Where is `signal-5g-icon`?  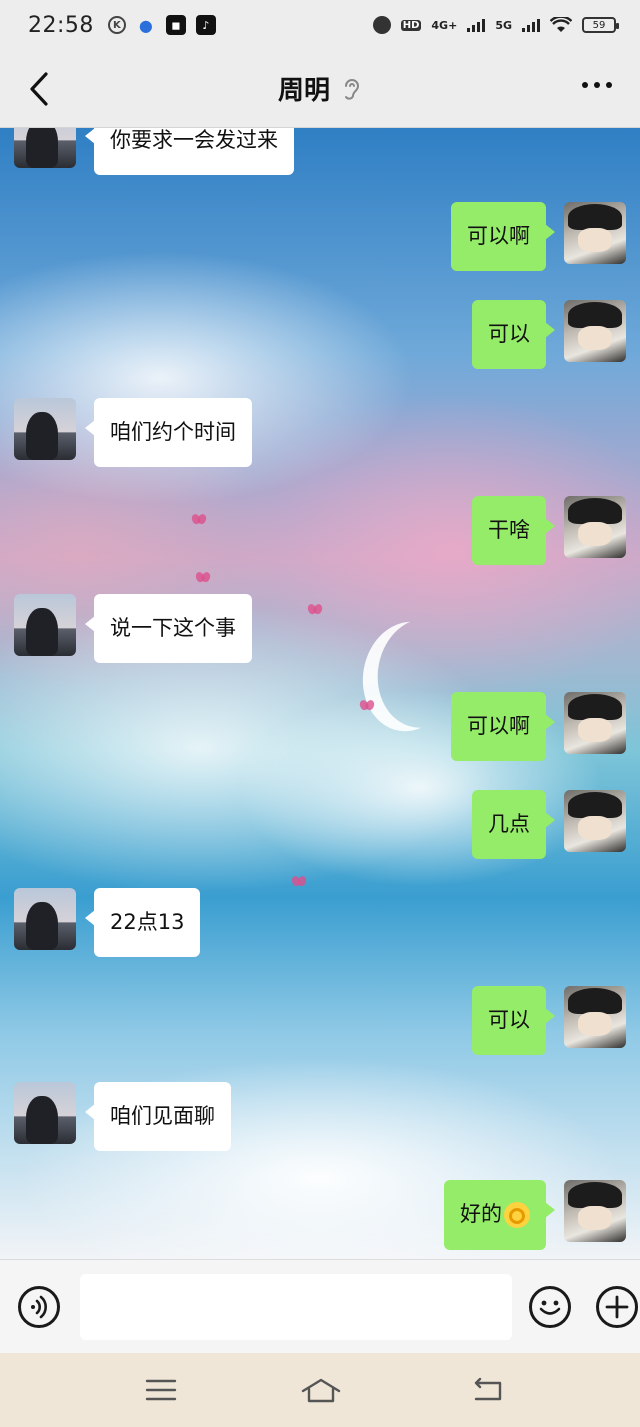 signal-5g-icon is located at coordinates (531, 25).